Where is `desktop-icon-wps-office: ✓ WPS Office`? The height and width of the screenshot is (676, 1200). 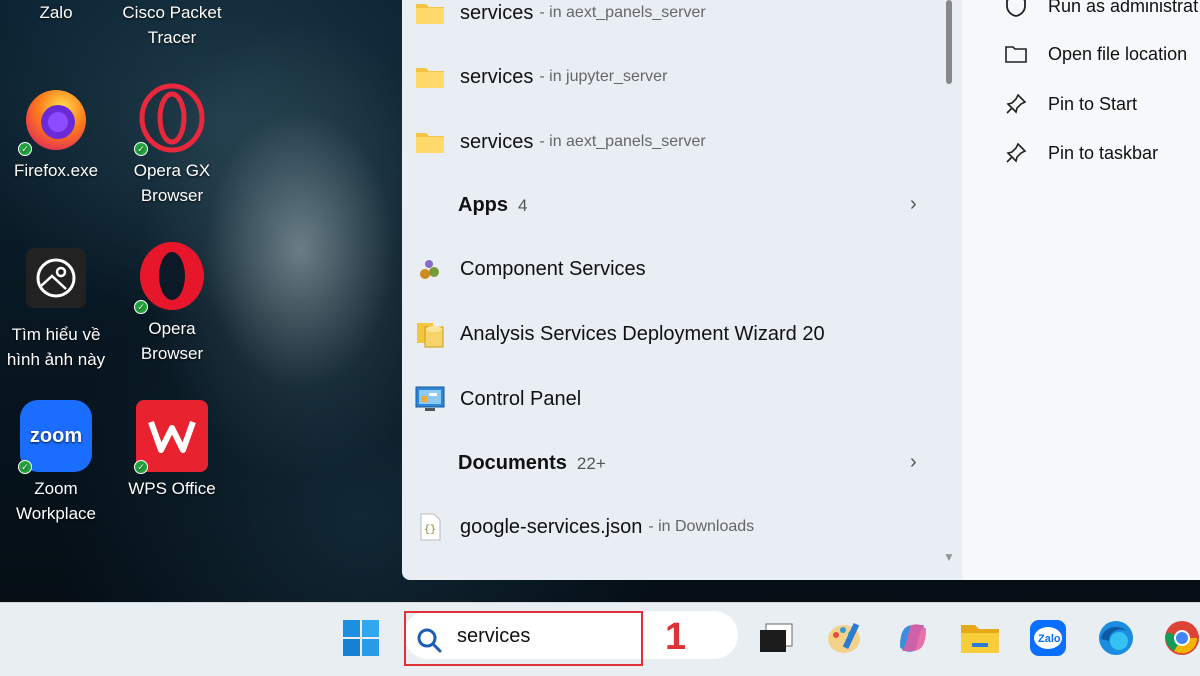 desktop-icon-wps-office: ✓ WPS Office is located at coordinates (172, 450).